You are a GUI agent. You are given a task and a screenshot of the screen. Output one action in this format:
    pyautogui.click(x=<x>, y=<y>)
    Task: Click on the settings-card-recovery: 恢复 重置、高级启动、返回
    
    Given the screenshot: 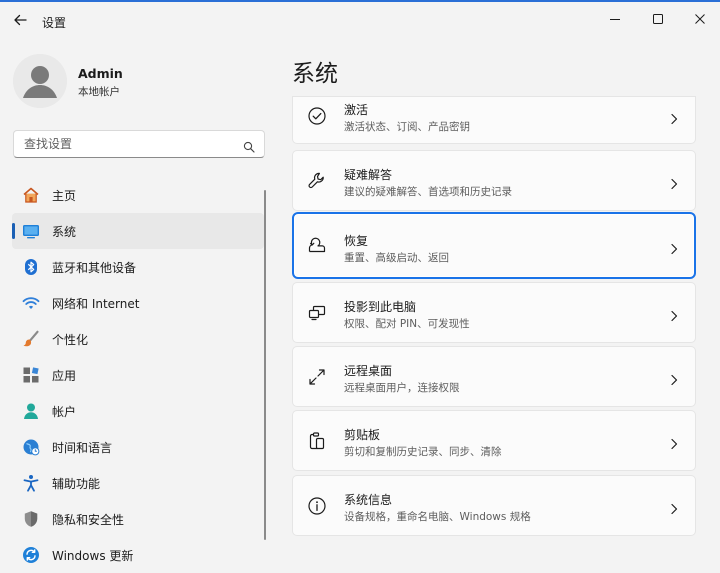 What is the action you would take?
    pyautogui.click(x=494, y=245)
    